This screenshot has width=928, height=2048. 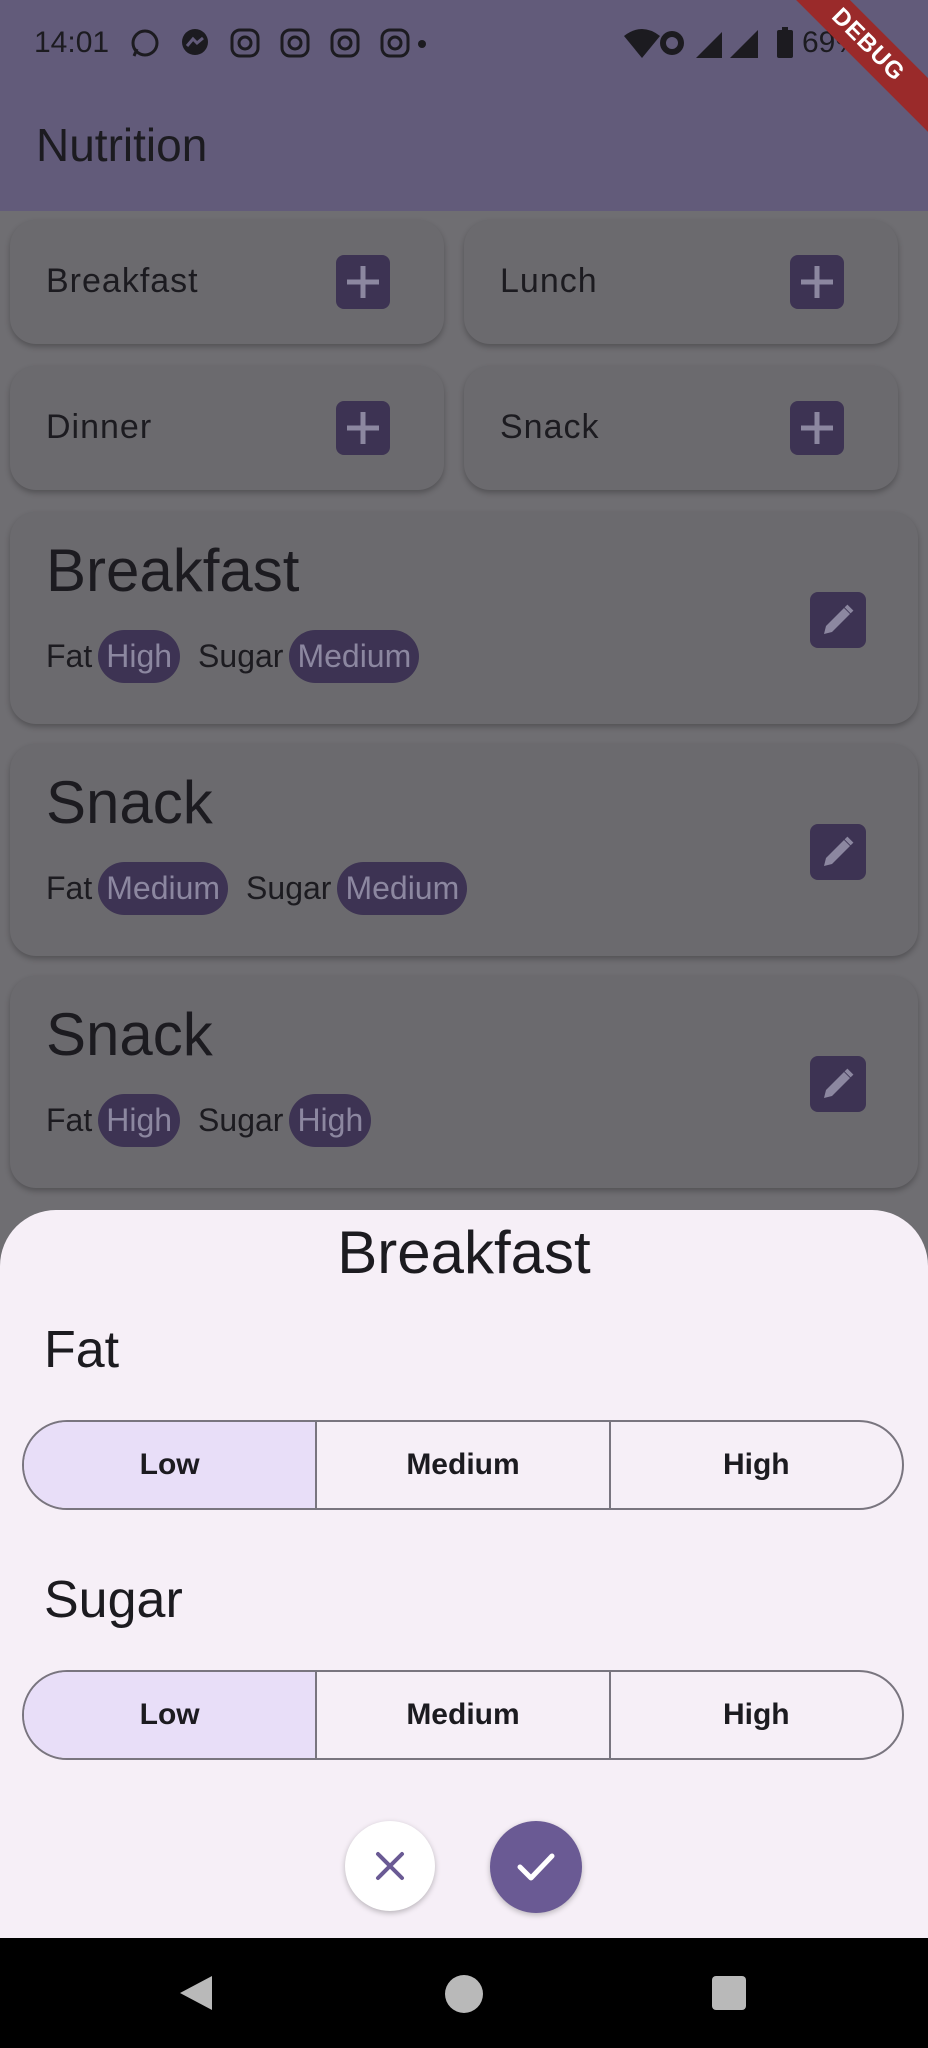 What do you see at coordinates (122, 145) in the screenshot?
I see `page-title: Nutrition` at bounding box center [122, 145].